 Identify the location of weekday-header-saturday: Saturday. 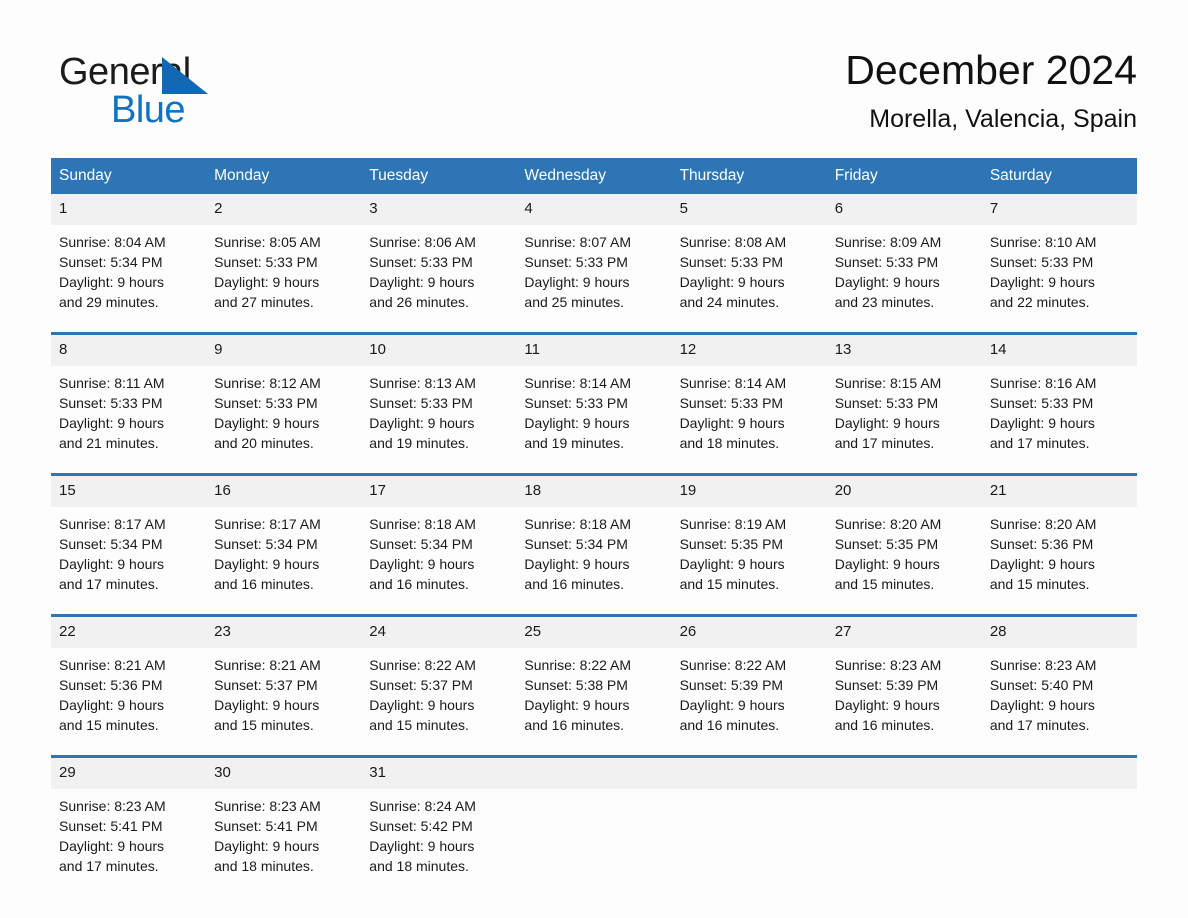
(1020, 175).